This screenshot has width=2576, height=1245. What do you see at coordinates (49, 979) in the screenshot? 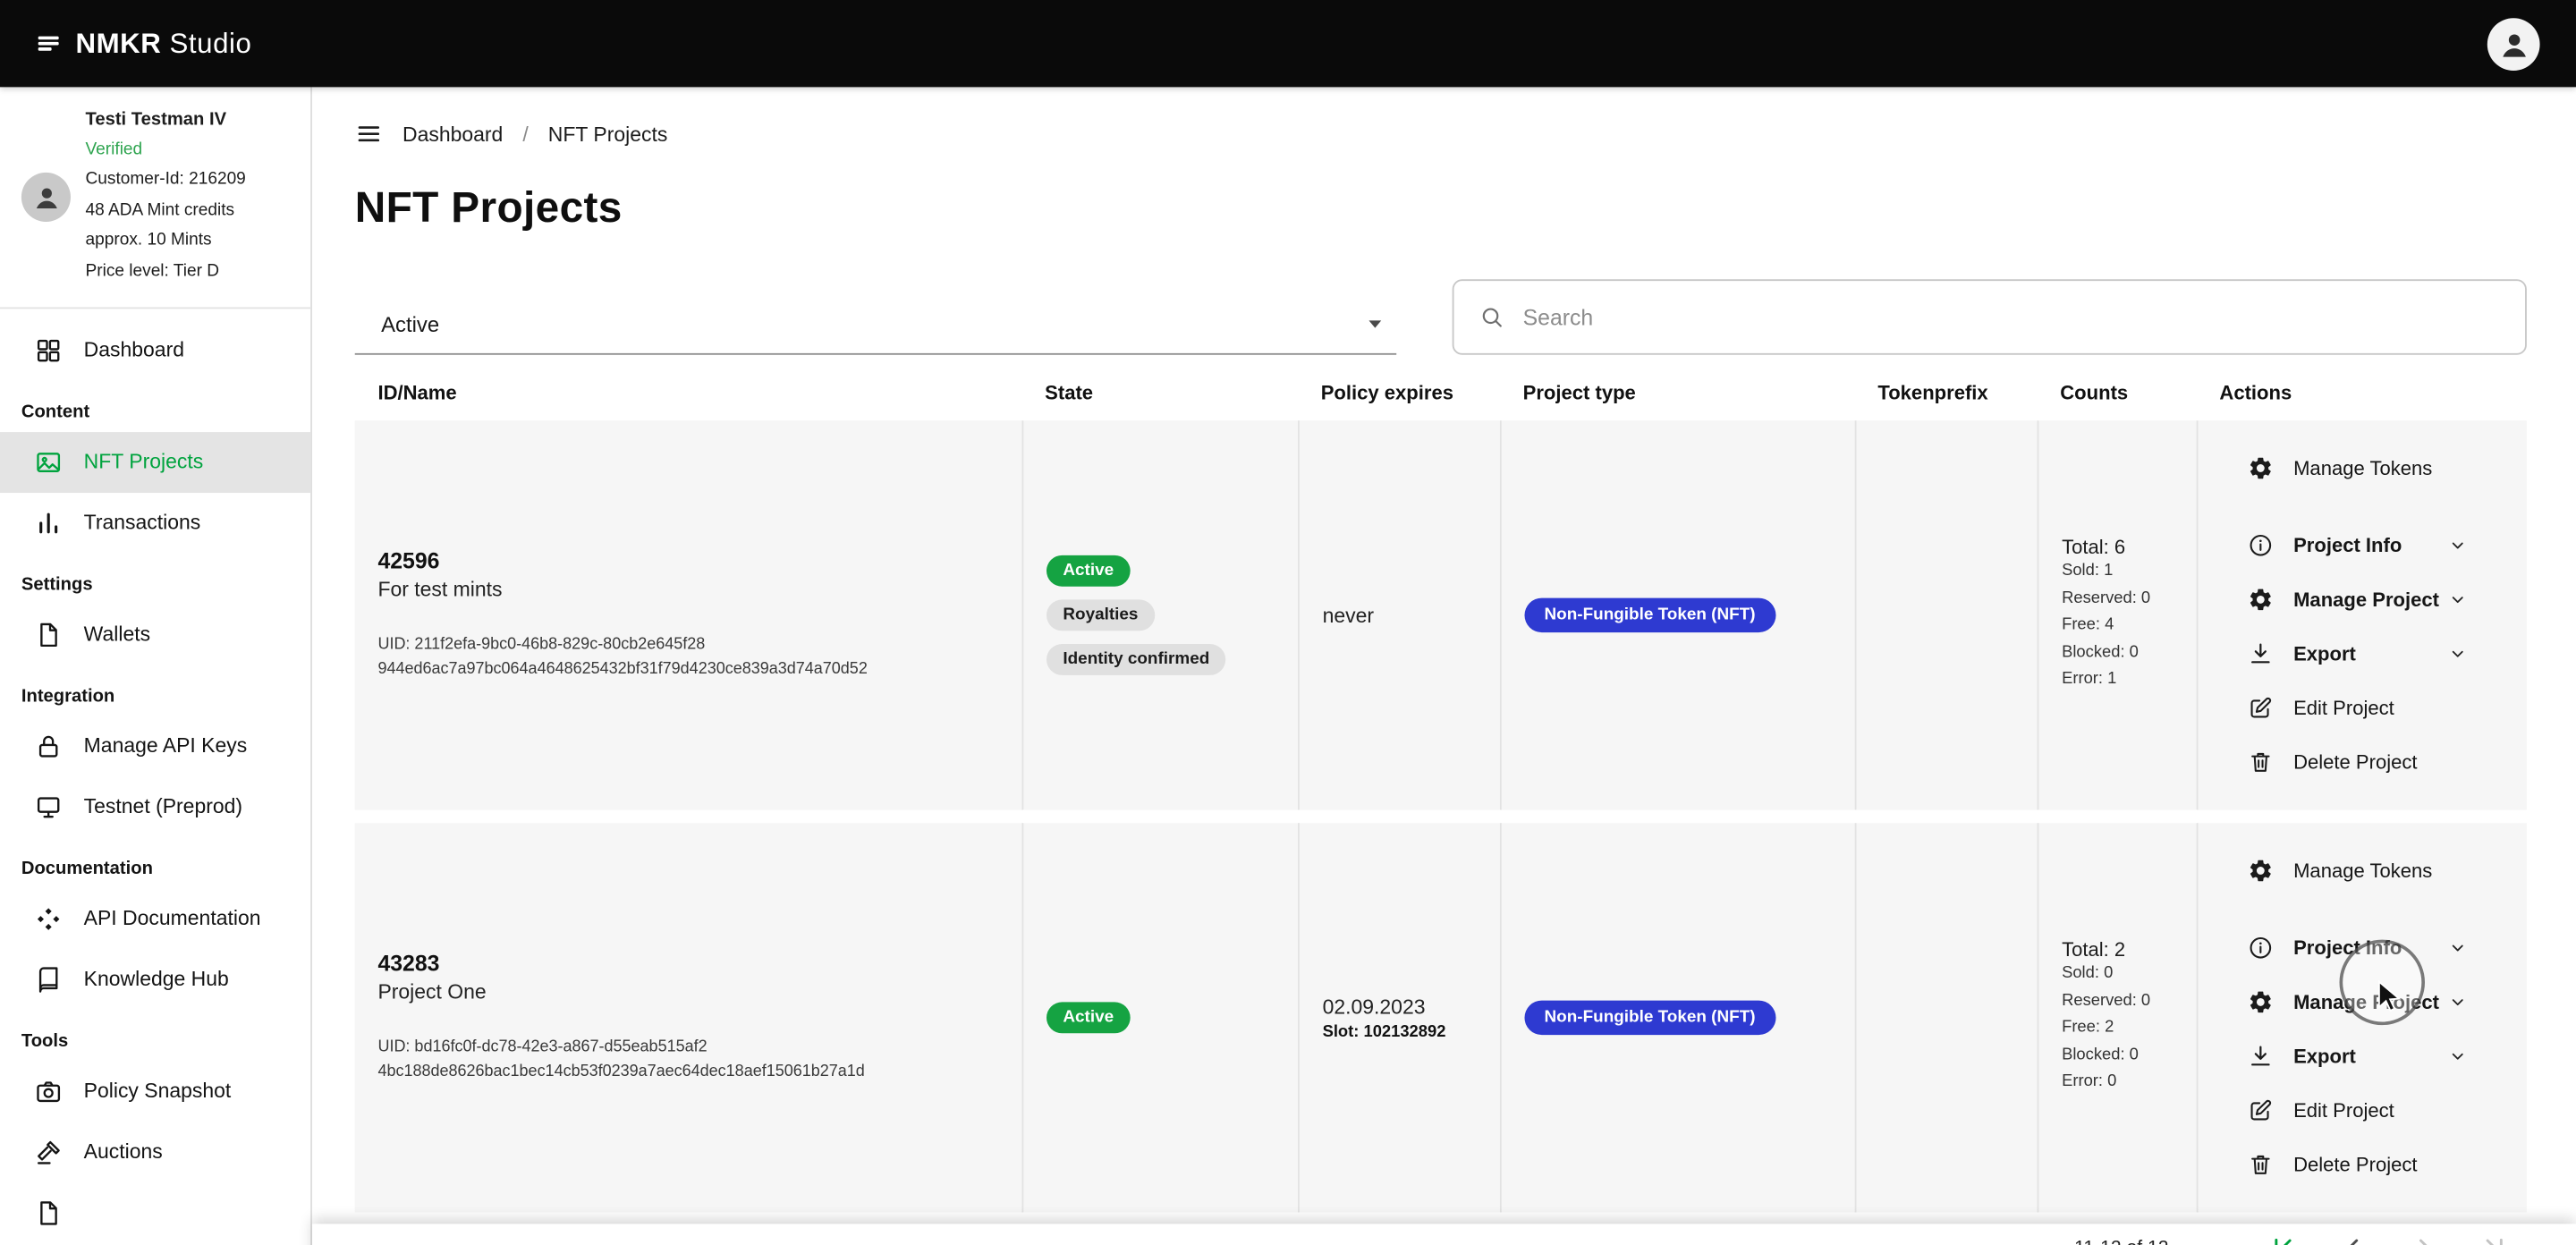
I see `book-icon` at bounding box center [49, 979].